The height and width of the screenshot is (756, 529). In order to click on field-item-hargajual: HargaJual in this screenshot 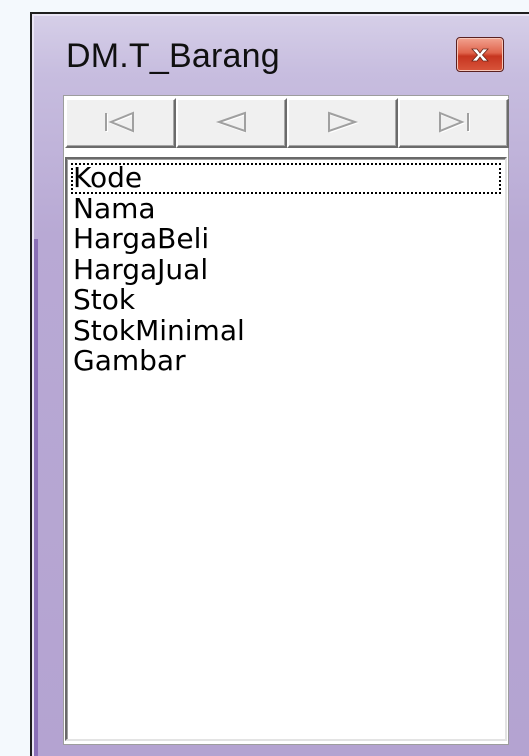, I will do `click(286, 270)`.